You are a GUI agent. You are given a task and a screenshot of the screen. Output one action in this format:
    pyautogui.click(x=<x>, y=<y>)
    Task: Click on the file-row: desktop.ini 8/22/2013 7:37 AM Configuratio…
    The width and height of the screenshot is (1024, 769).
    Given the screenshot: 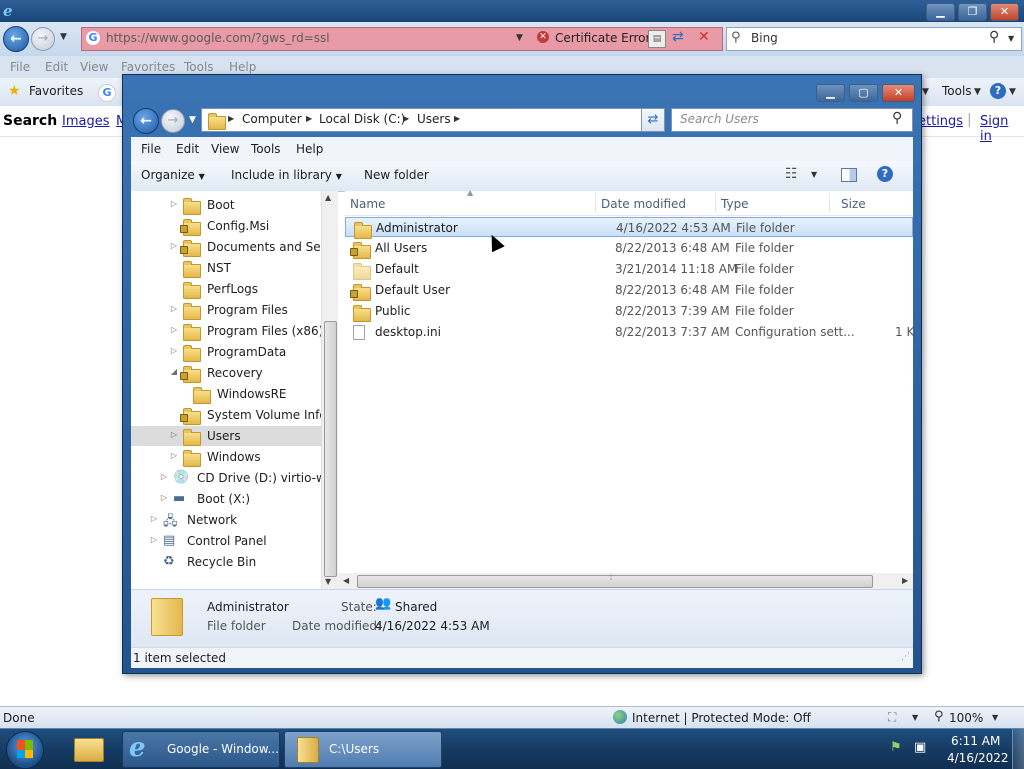 What is the action you would take?
    pyautogui.click(x=629, y=332)
    